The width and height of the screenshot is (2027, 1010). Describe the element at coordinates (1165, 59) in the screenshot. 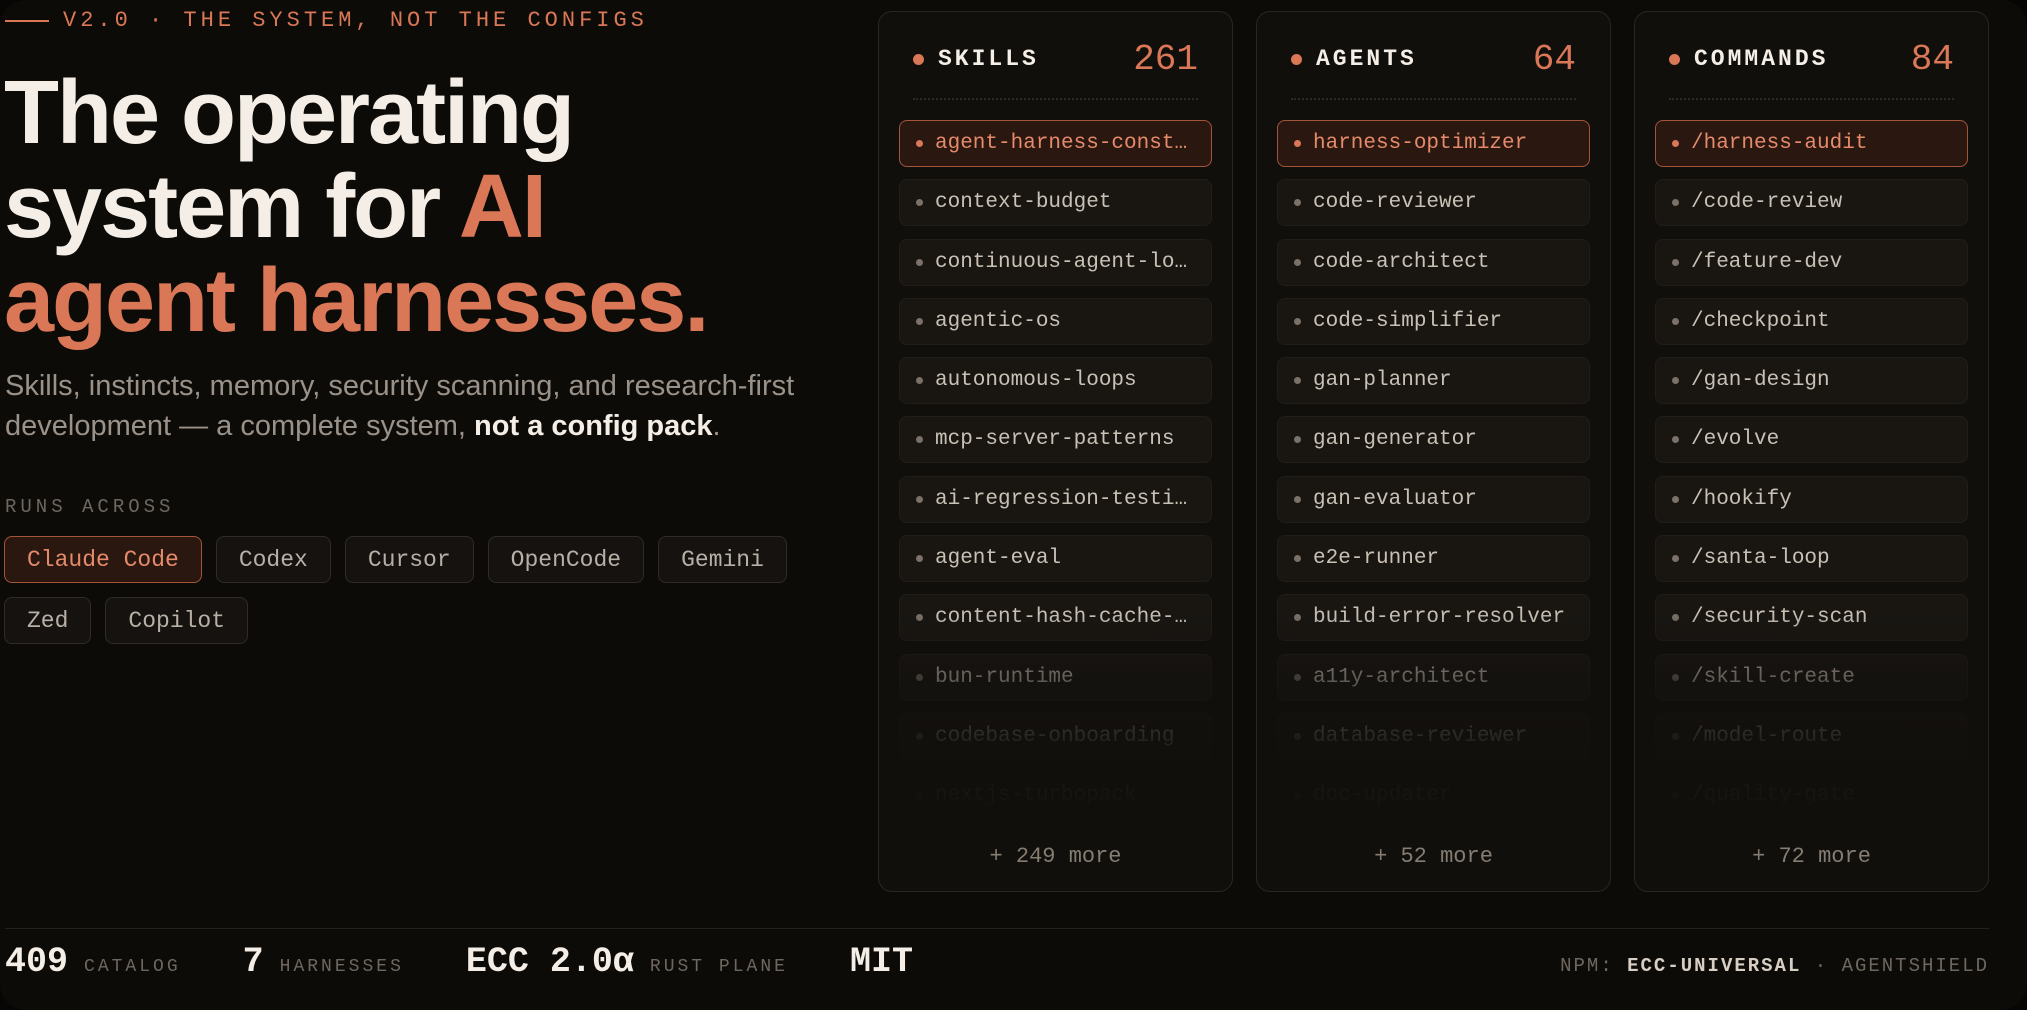

I see `panel-count: 261` at that location.